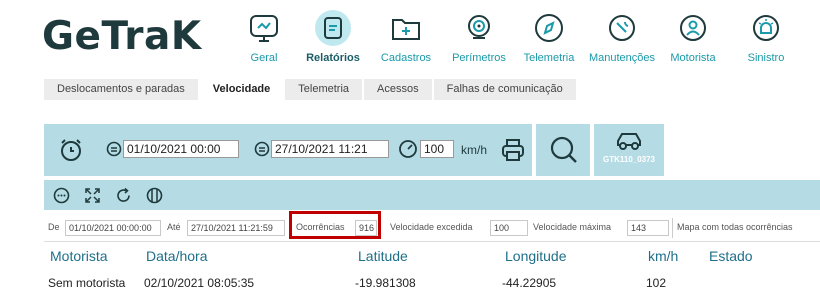 The image size is (820, 292). I want to click on de-field, so click(113, 228).